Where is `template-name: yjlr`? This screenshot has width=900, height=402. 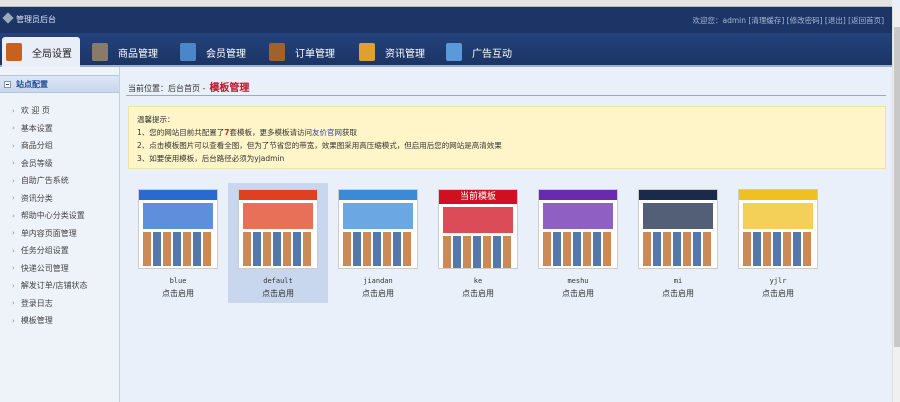 template-name: yjlr is located at coordinates (778, 281).